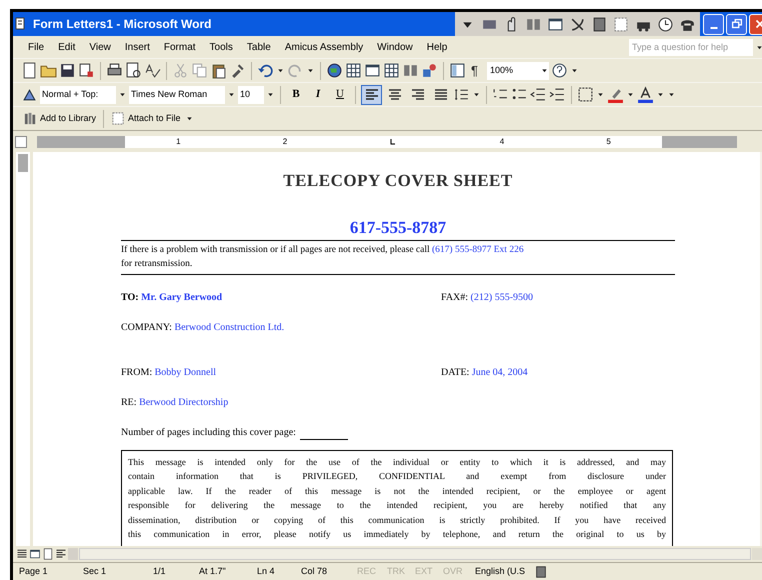 This screenshot has height=580, width=762. What do you see at coordinates (318, 94) in the screenshot?
I see `italic-button: I` at bounding box center [318, 94].